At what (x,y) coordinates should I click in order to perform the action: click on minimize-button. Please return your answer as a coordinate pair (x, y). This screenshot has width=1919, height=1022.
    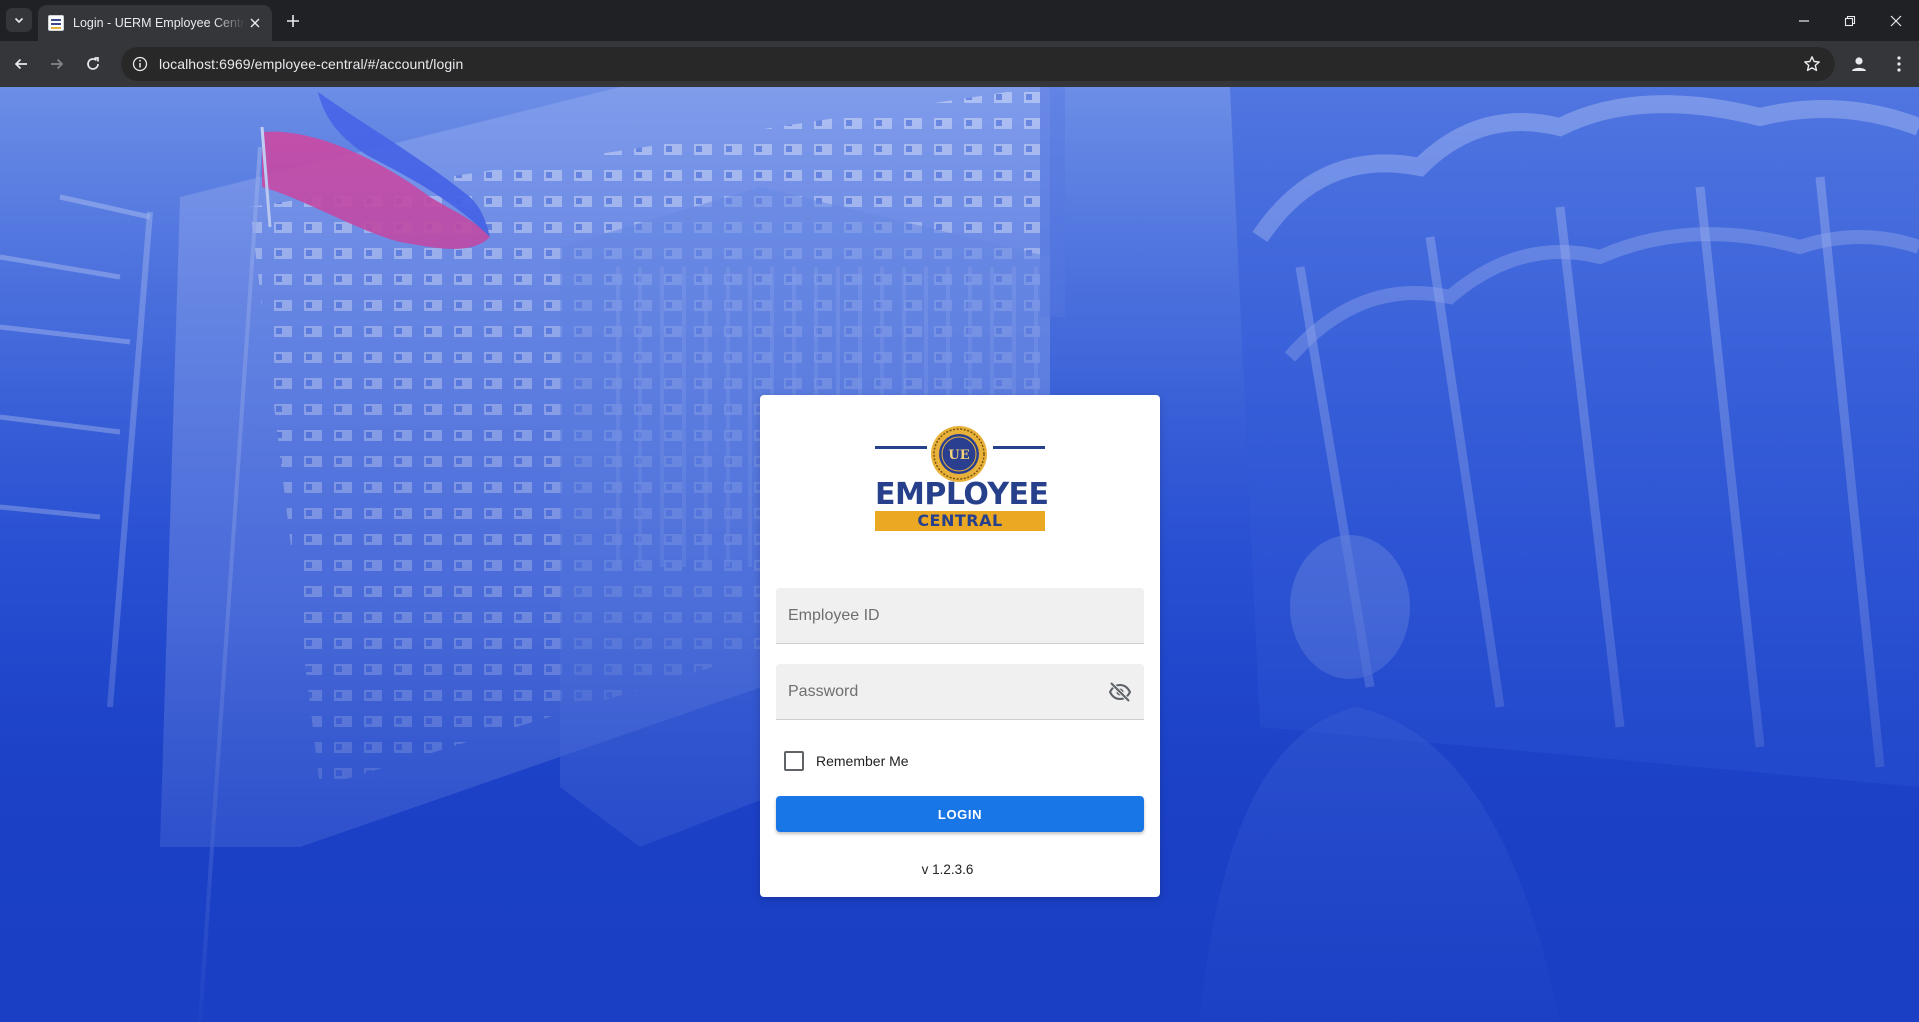
    Looking at the image, I should click on (1804, 20).